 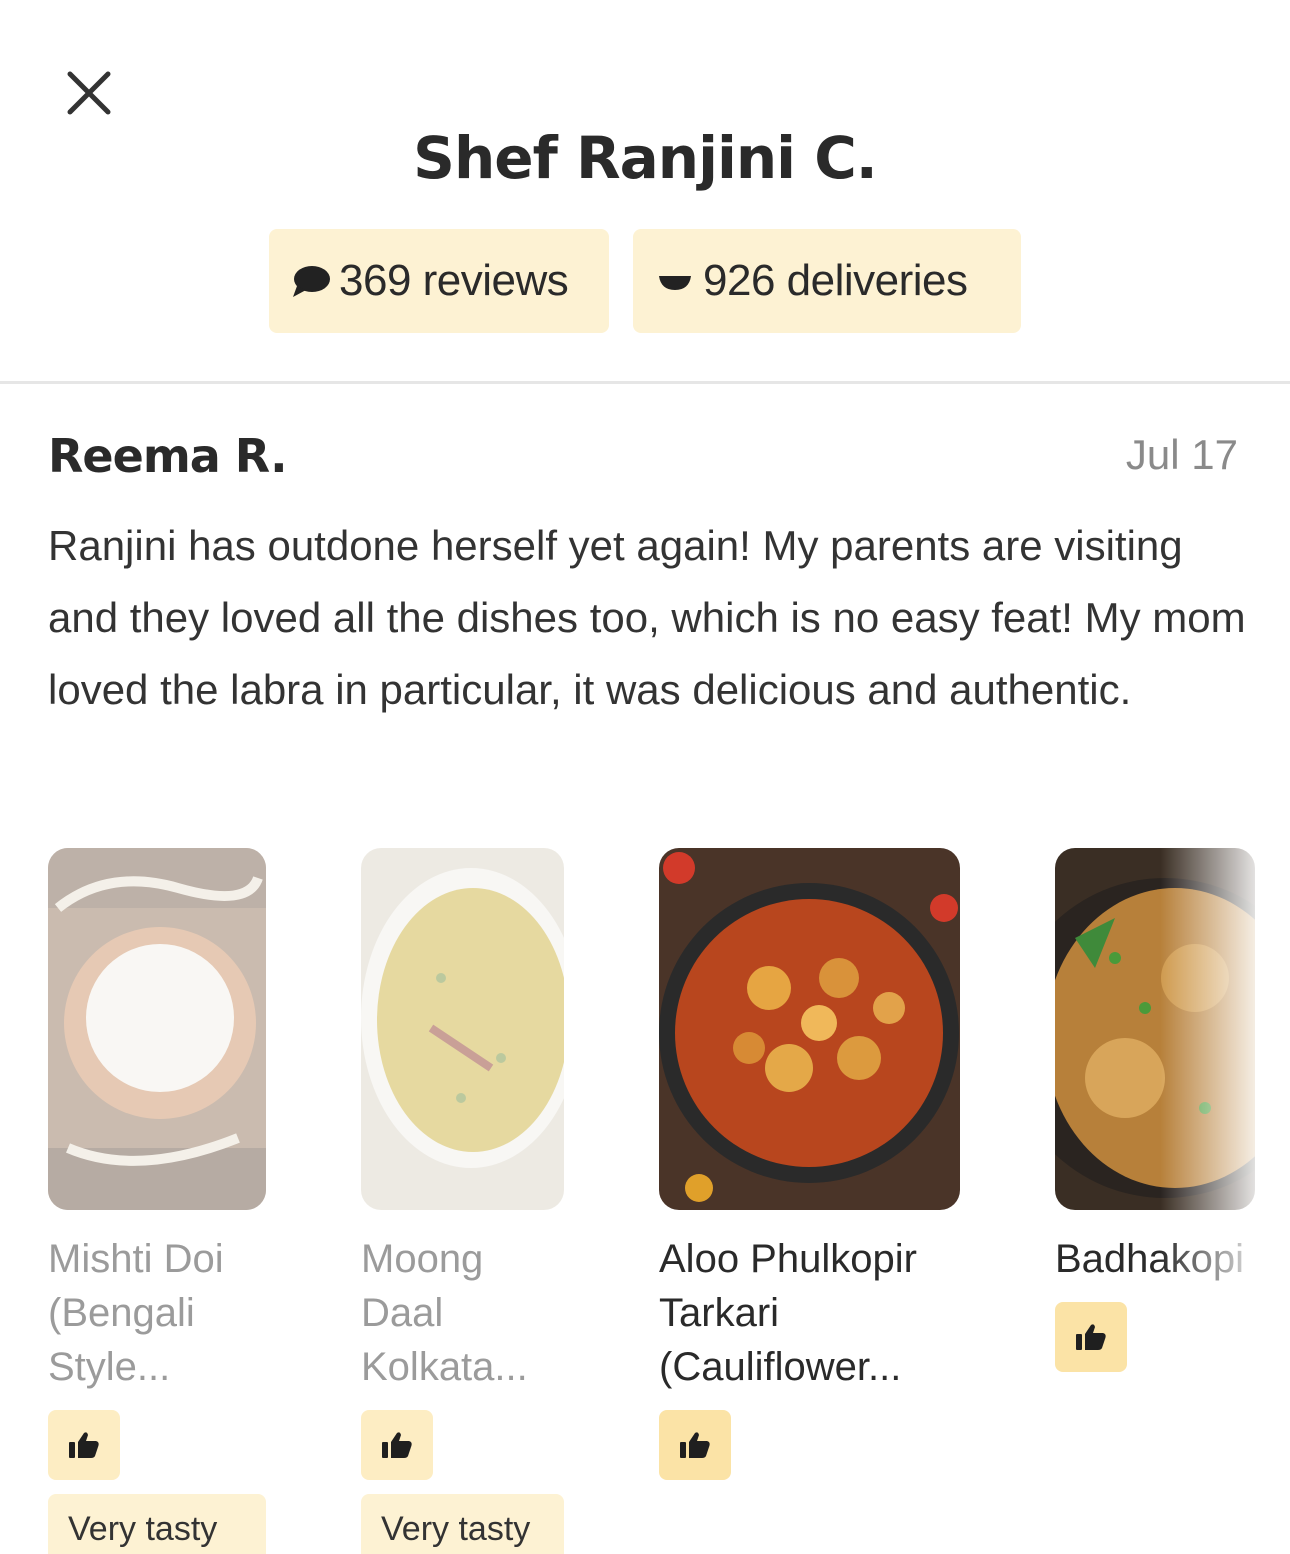 I want to click on close-button, so click(x=89, y=93).